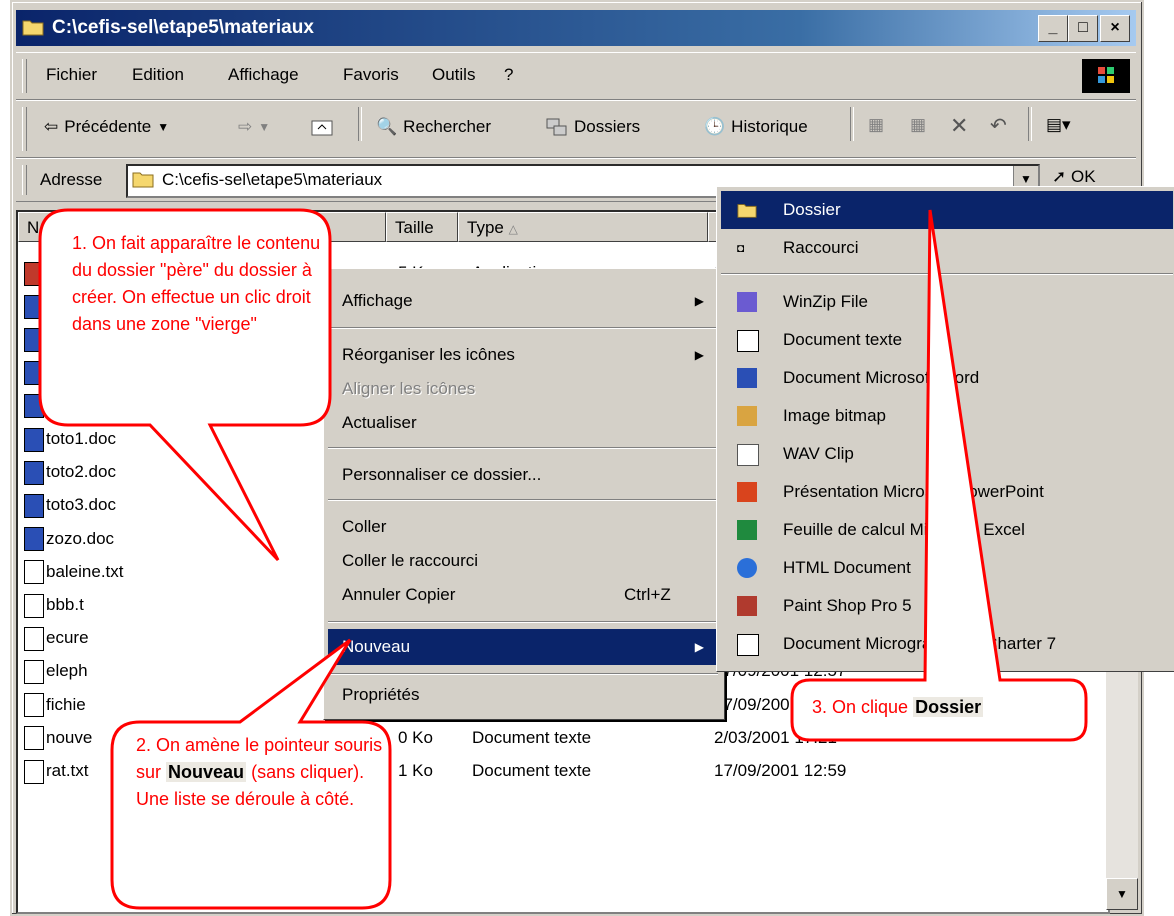 This screenshot has height=916, width=1174. What do you see at coordinates (939, 475) in the screenshot?
I see `callout-3-bubble` at bounding box center [939, 475].